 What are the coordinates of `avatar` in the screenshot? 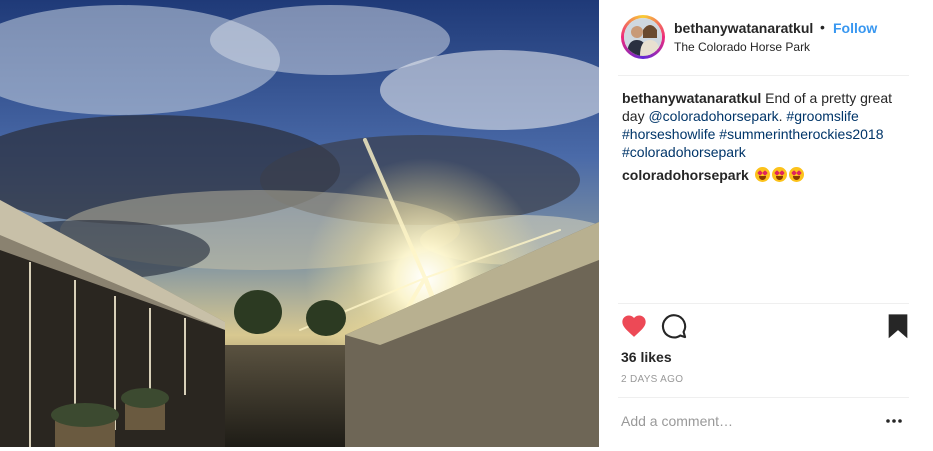 It's located at (643, 37).